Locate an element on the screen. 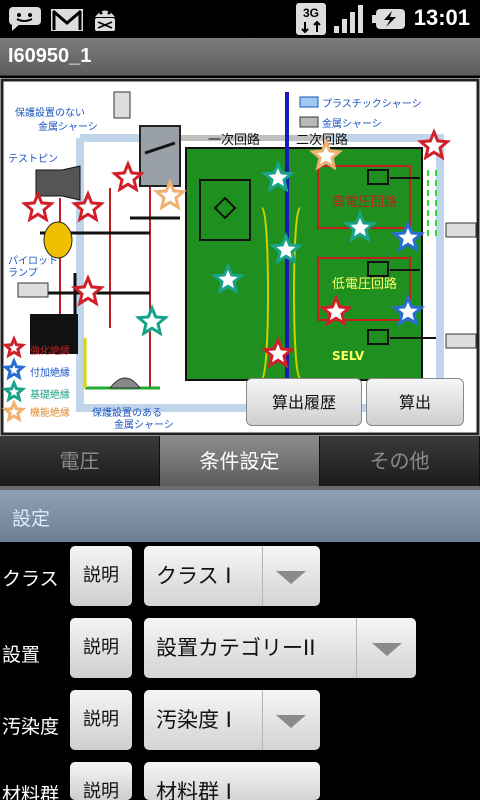 Image resolution: width=480 pixels, height=800 pixels. tab-bar: 電圧 条件設定 その他 is located at coordinates (240, 461).